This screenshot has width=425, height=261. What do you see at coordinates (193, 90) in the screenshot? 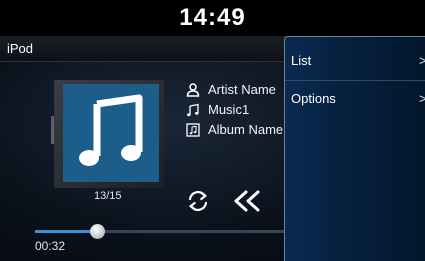
I see `person-icon` at bounding box center [193, 90].